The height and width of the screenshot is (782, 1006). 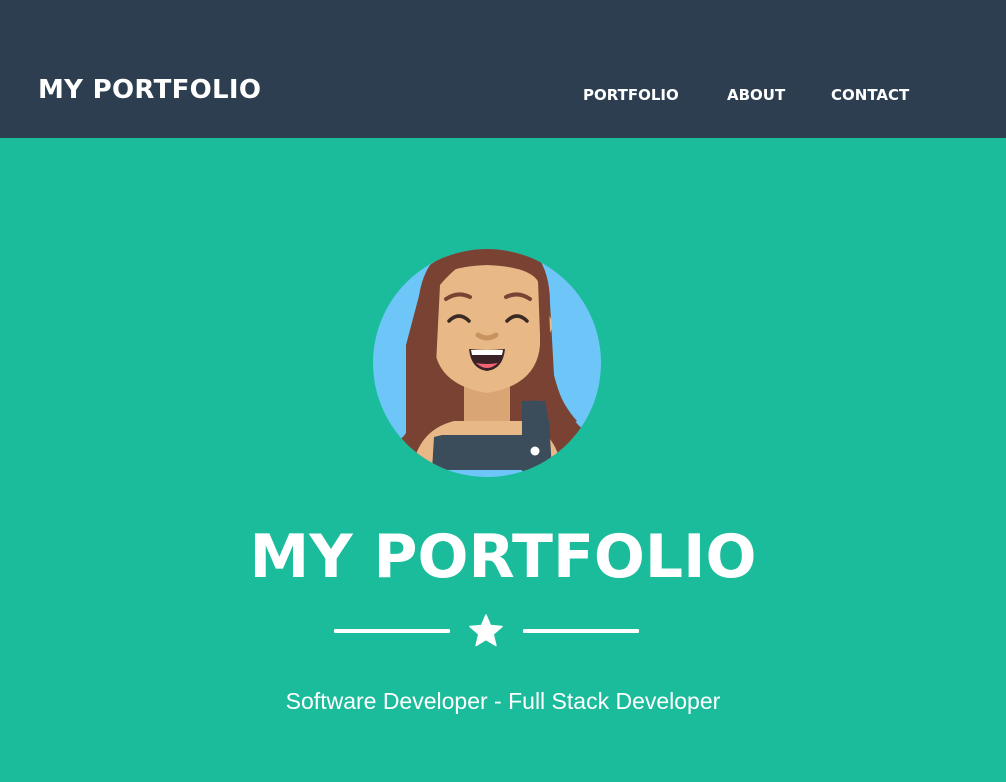 I want to click on nav-link-contact: CONTACT, so click(x=870, y=95).